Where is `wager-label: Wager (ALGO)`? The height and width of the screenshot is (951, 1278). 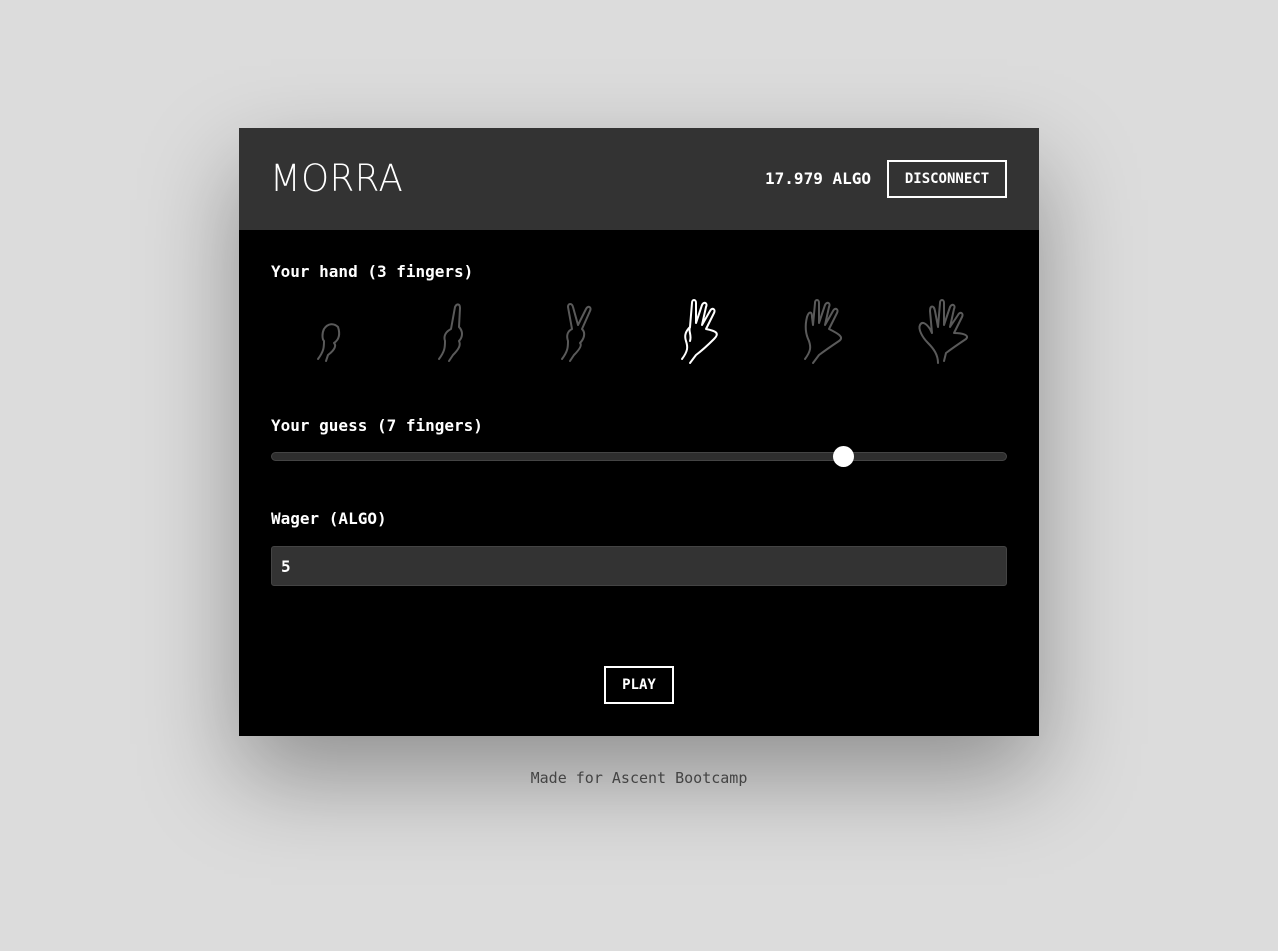 wager-label: Wager (ALGO) is located at coordinates (329, 518).